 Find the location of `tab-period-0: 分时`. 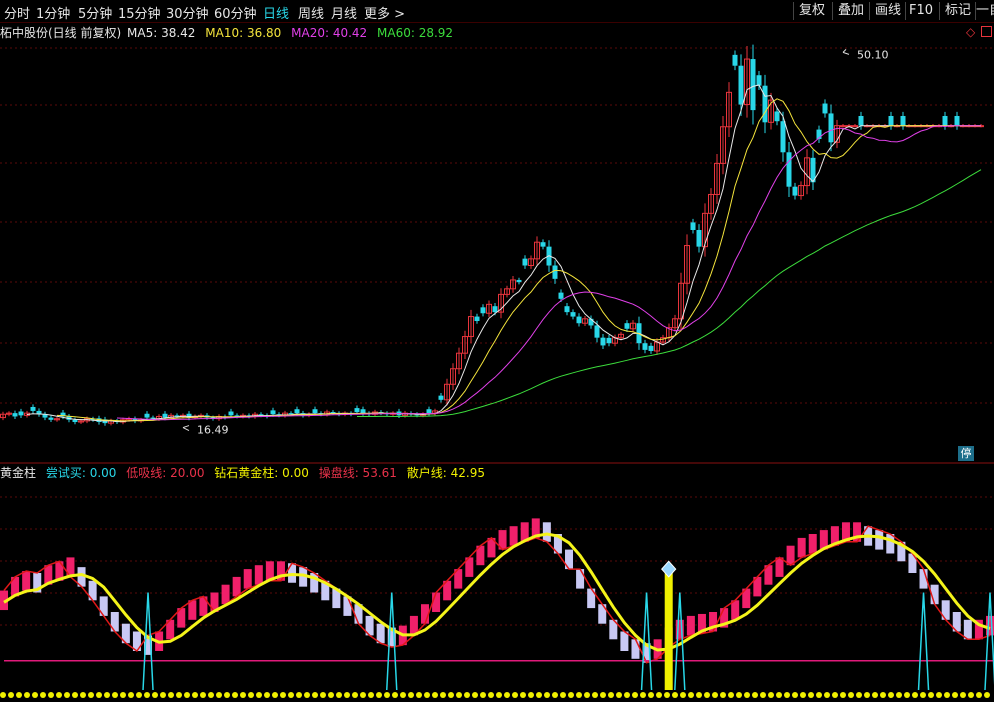

tab-period-0: 分时 is located at coordinates (17, 12).